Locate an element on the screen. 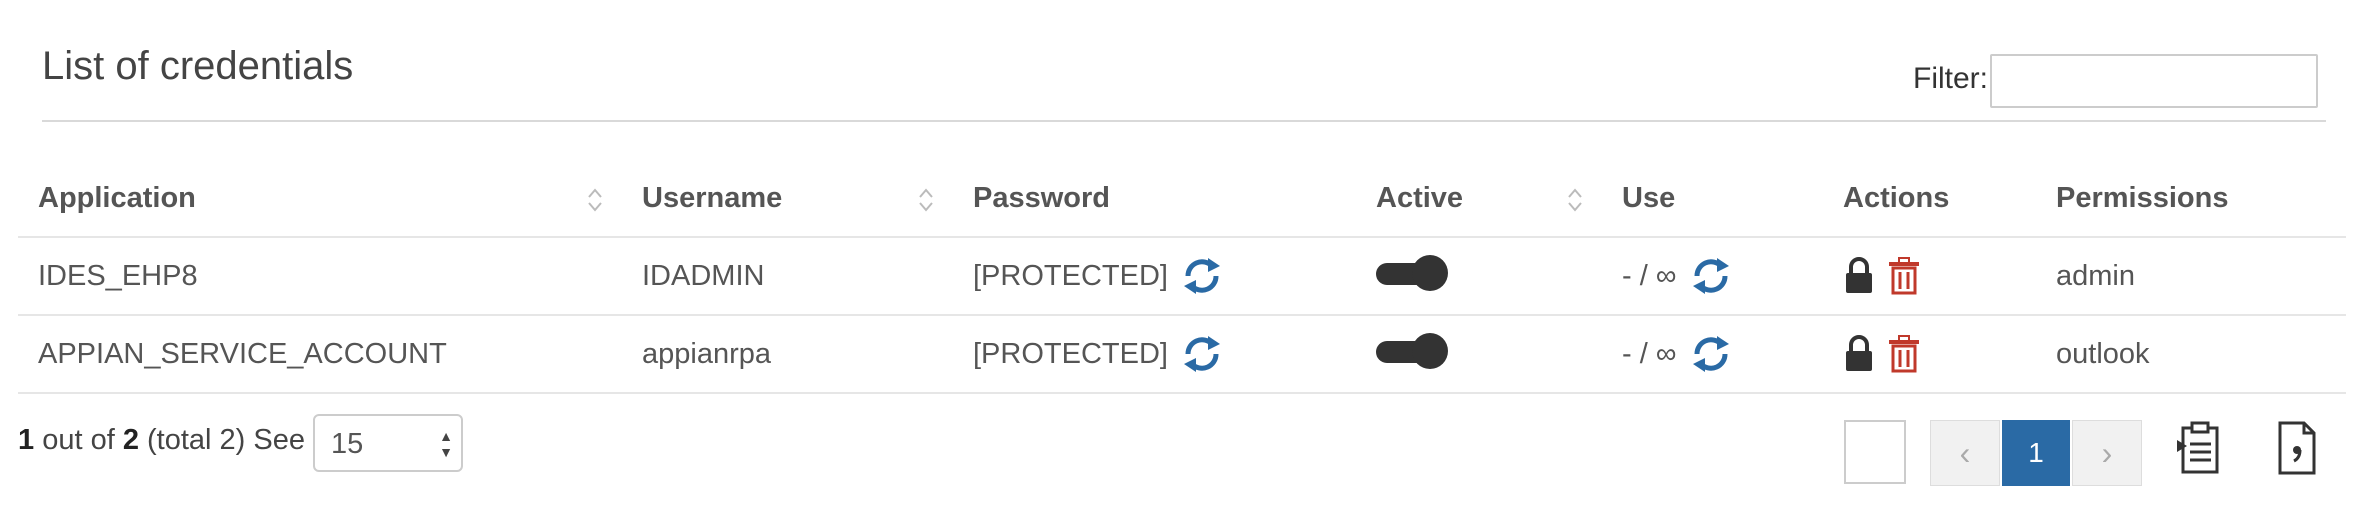  filter-input is located at coordinates (2154, 81).